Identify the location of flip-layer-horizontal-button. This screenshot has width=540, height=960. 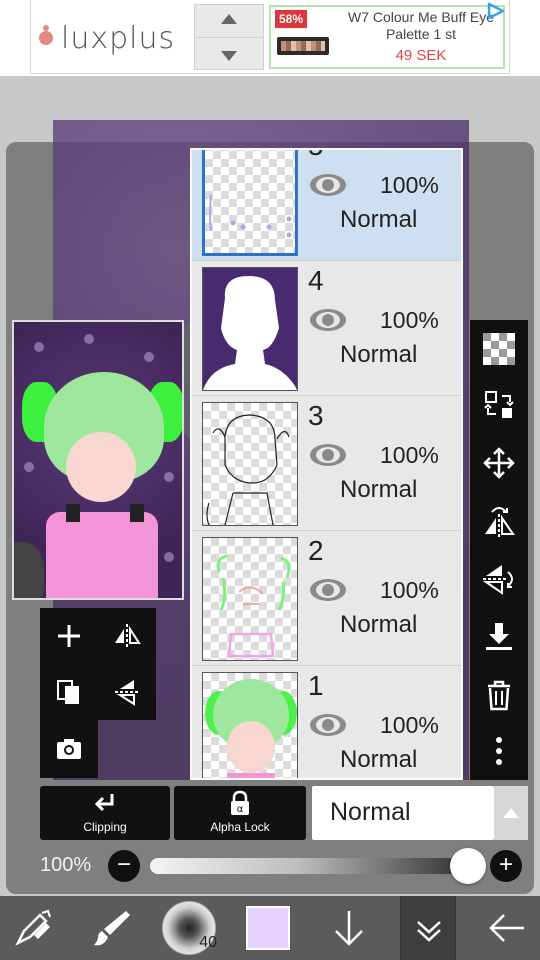
(127, 636).